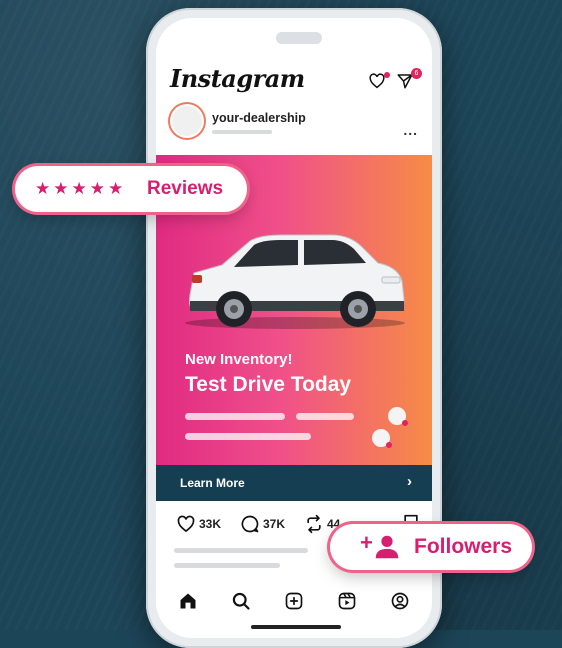 This screenshot has width=562, height=648. I want to click on bottom-nav, so click(294, 601).